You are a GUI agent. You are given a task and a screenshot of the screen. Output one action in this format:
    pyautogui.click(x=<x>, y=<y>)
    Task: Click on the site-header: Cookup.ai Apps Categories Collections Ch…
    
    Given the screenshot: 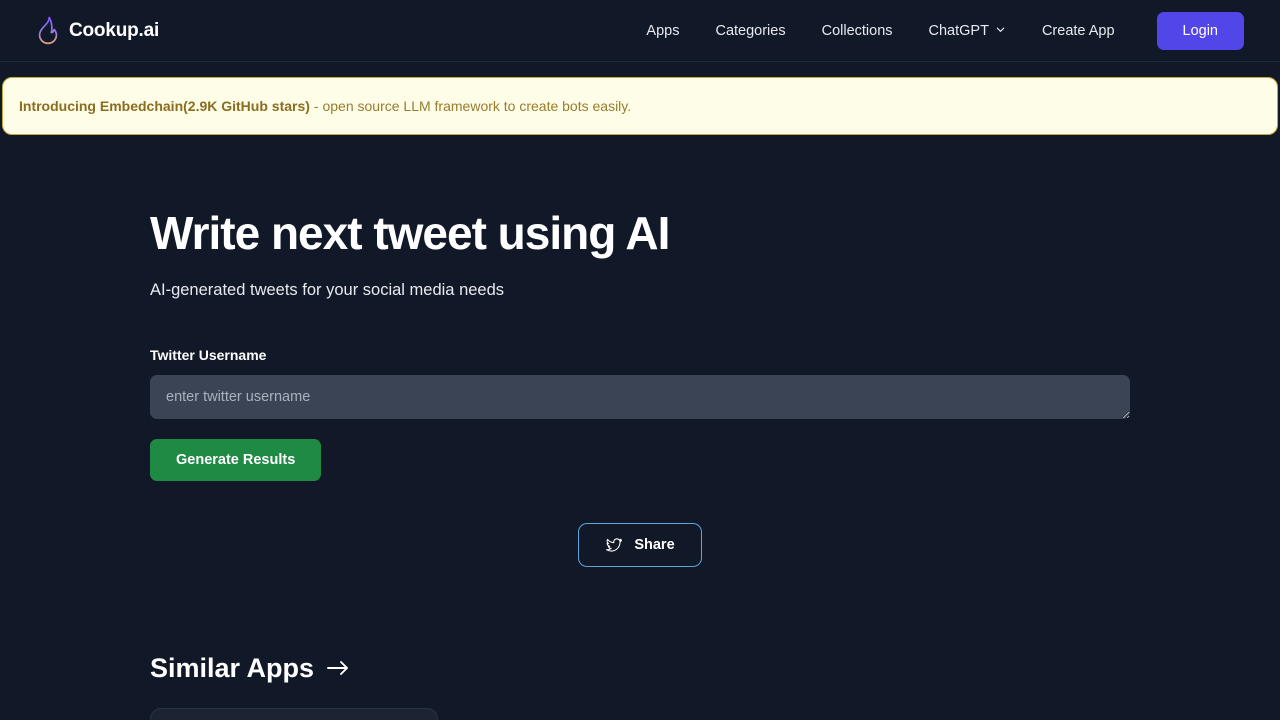 What is the action you would take?
    pyautogui.click(x=640, y=31)
    